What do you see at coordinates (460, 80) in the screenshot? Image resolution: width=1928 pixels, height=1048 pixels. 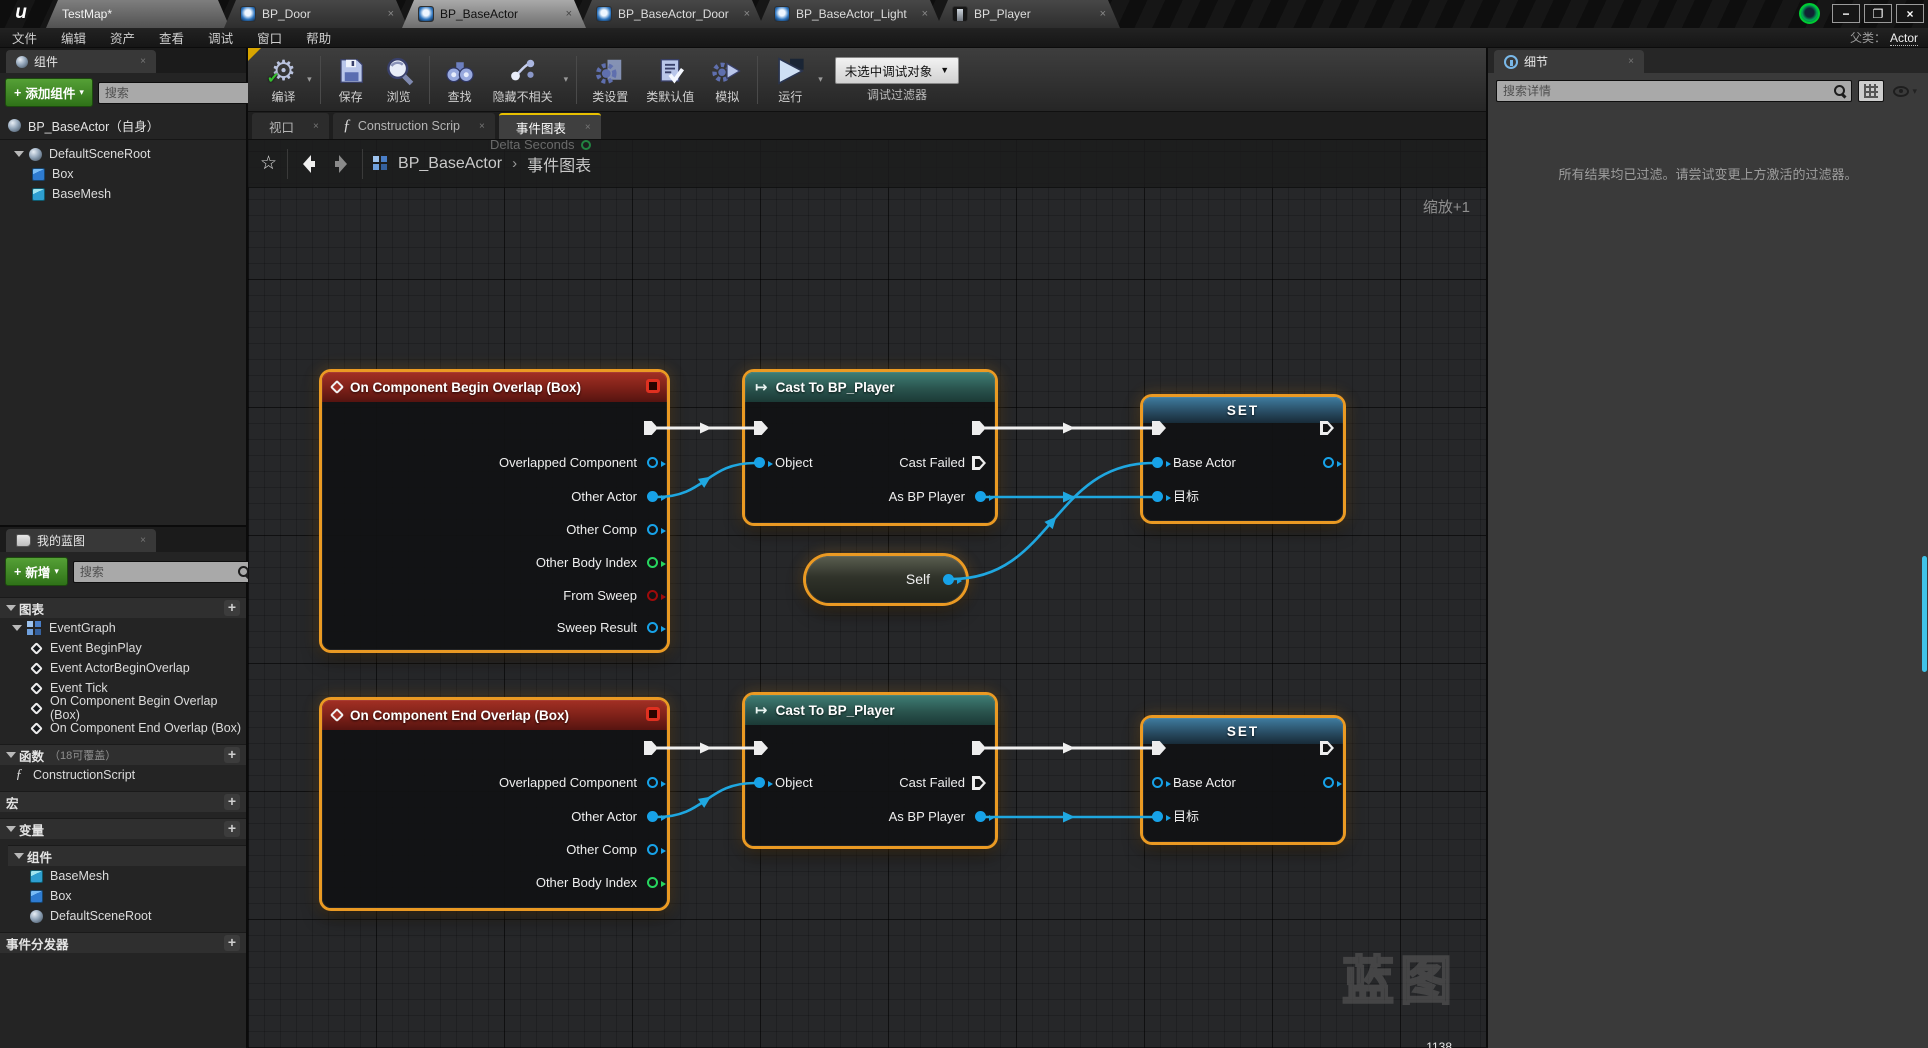 I see `toolbar-find-button: 查找` at bounding box center [460, 80].